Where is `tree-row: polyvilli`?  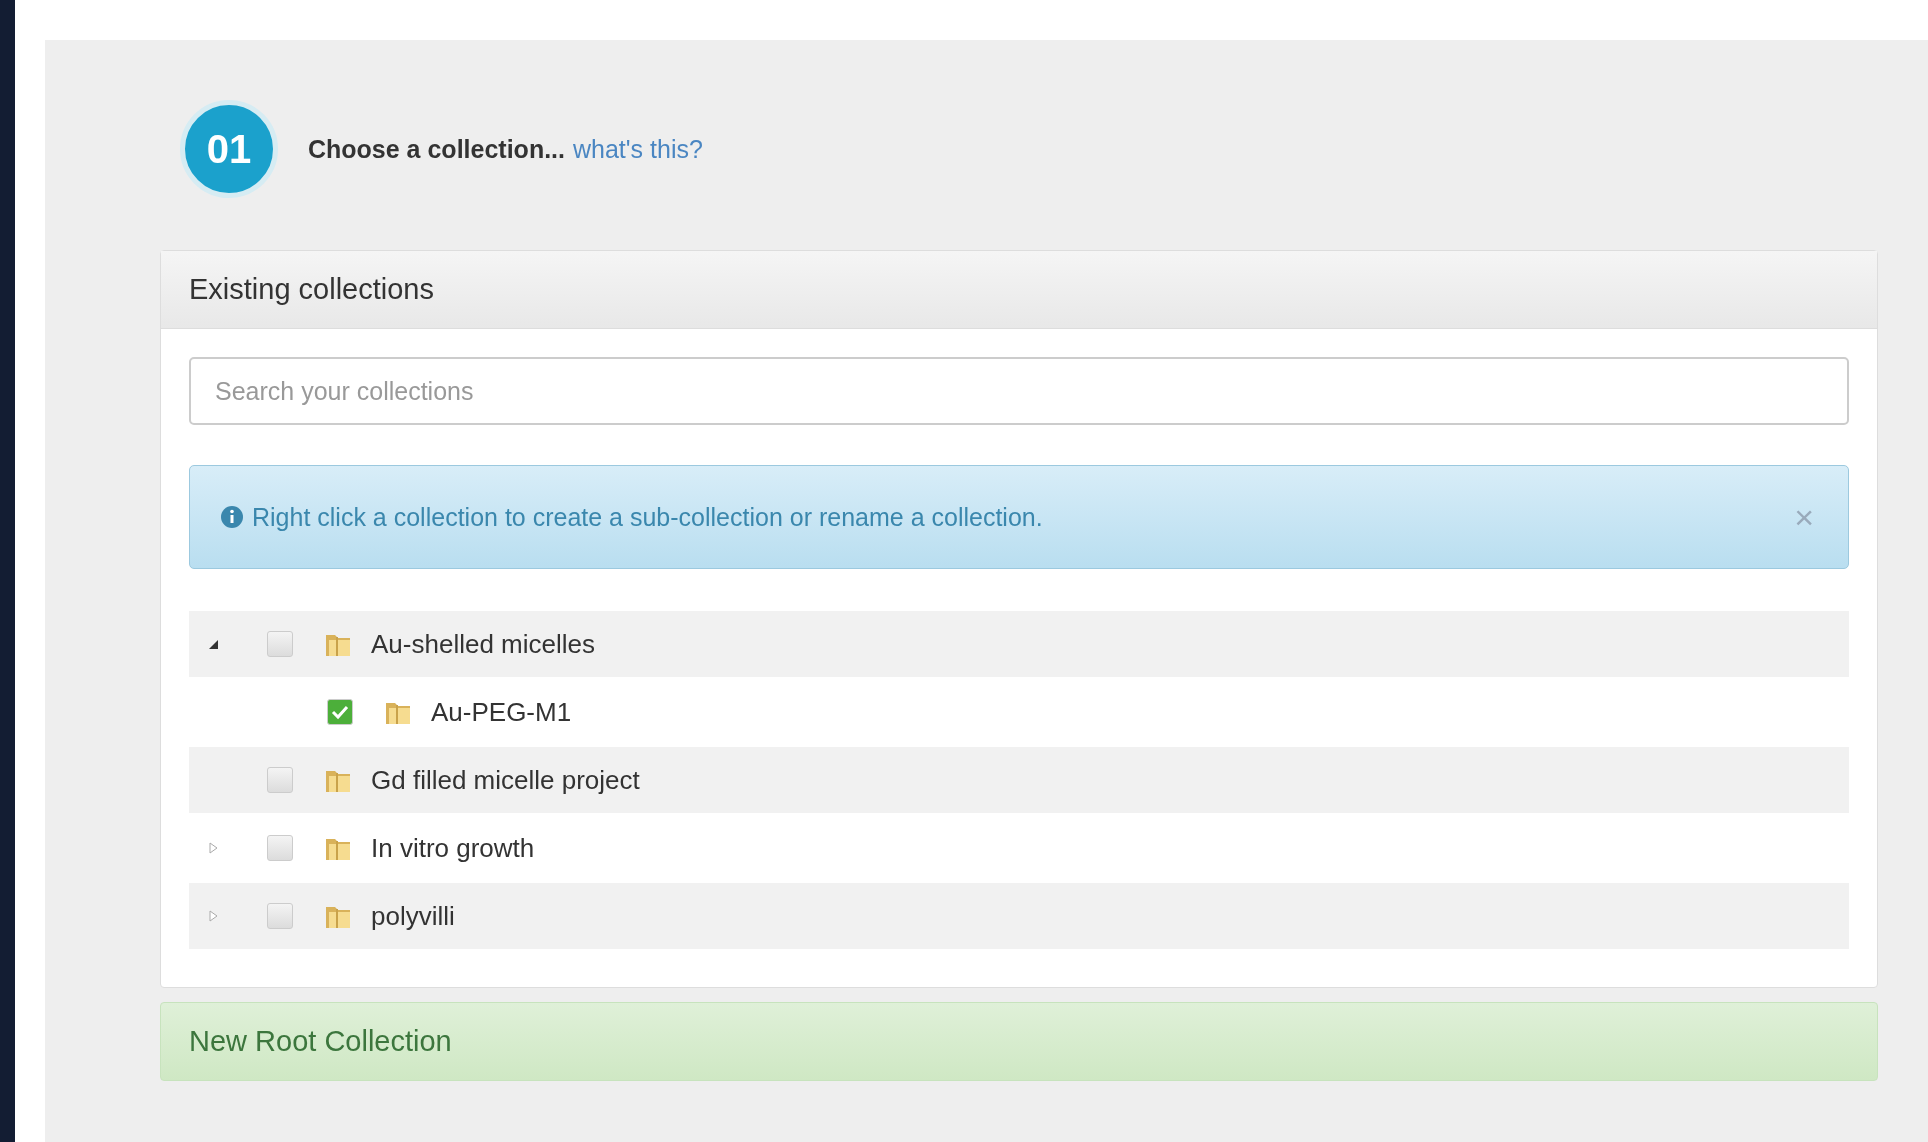 tree-row: polyvilli is located at coordinates (1019, 916).